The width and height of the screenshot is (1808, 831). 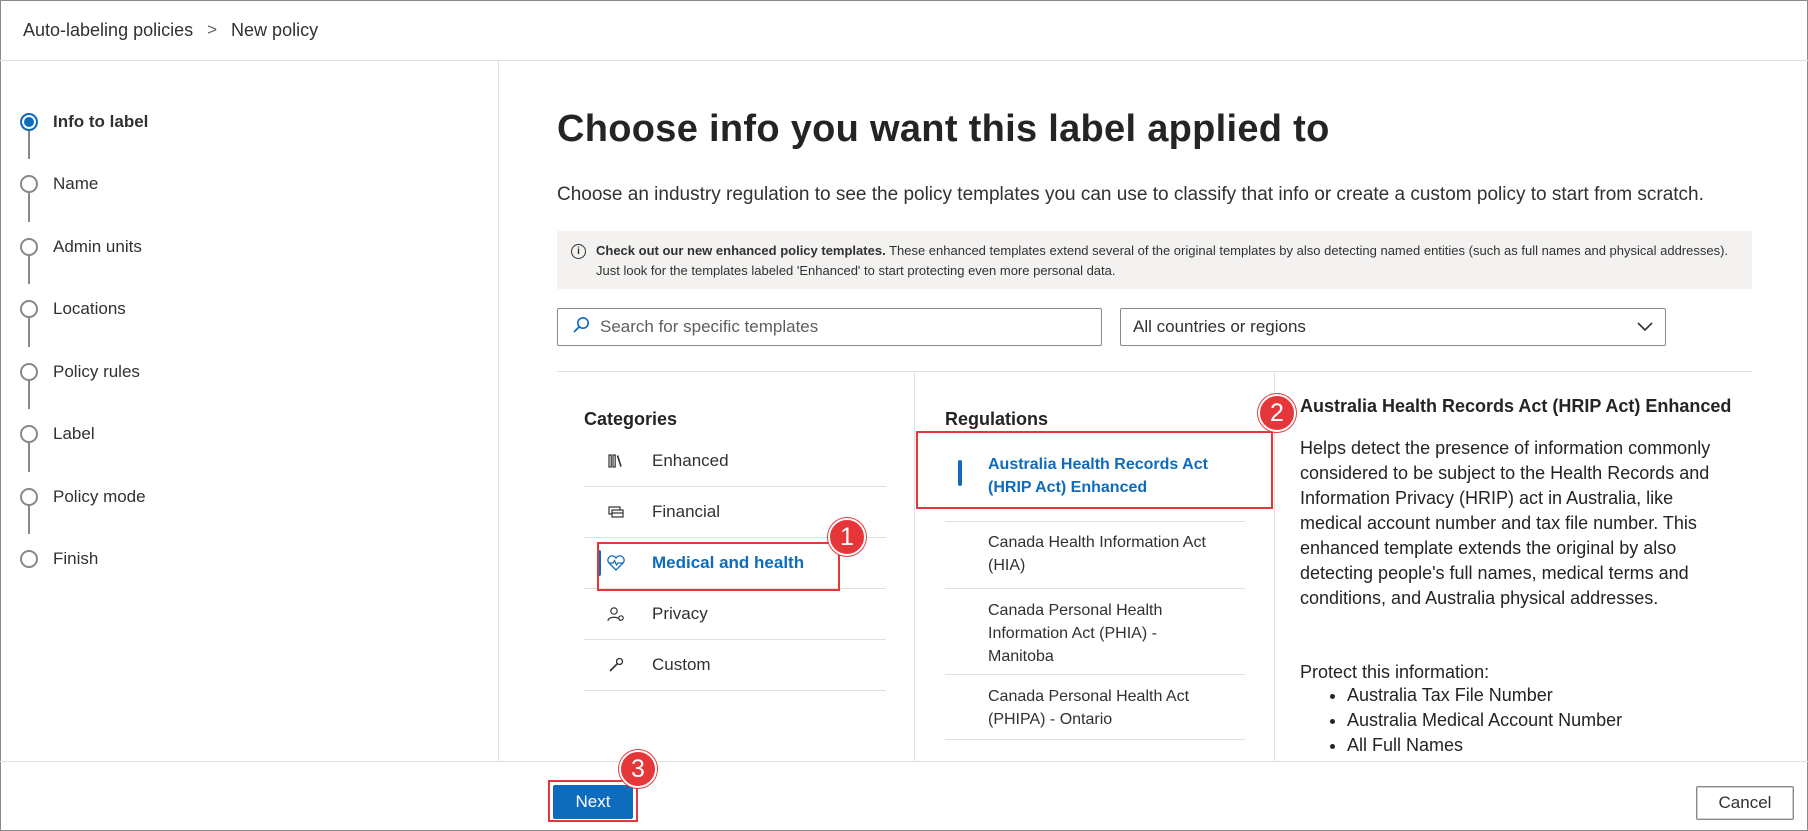 I want to click on cancel-button: Cancel, so click(x=1745, y=803).